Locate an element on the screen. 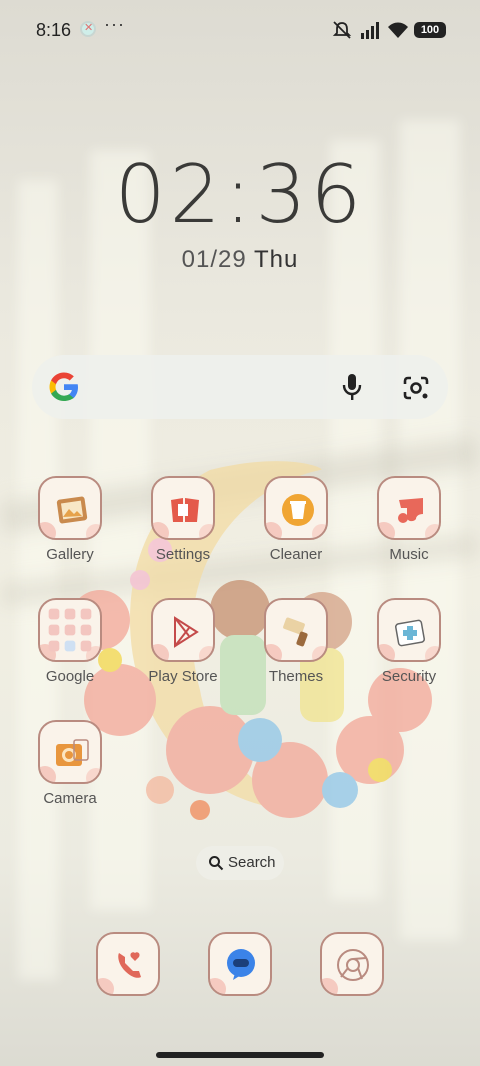 This screenshot has height=1066, width=480. home-indicator is located at coordinates (240, 1055).